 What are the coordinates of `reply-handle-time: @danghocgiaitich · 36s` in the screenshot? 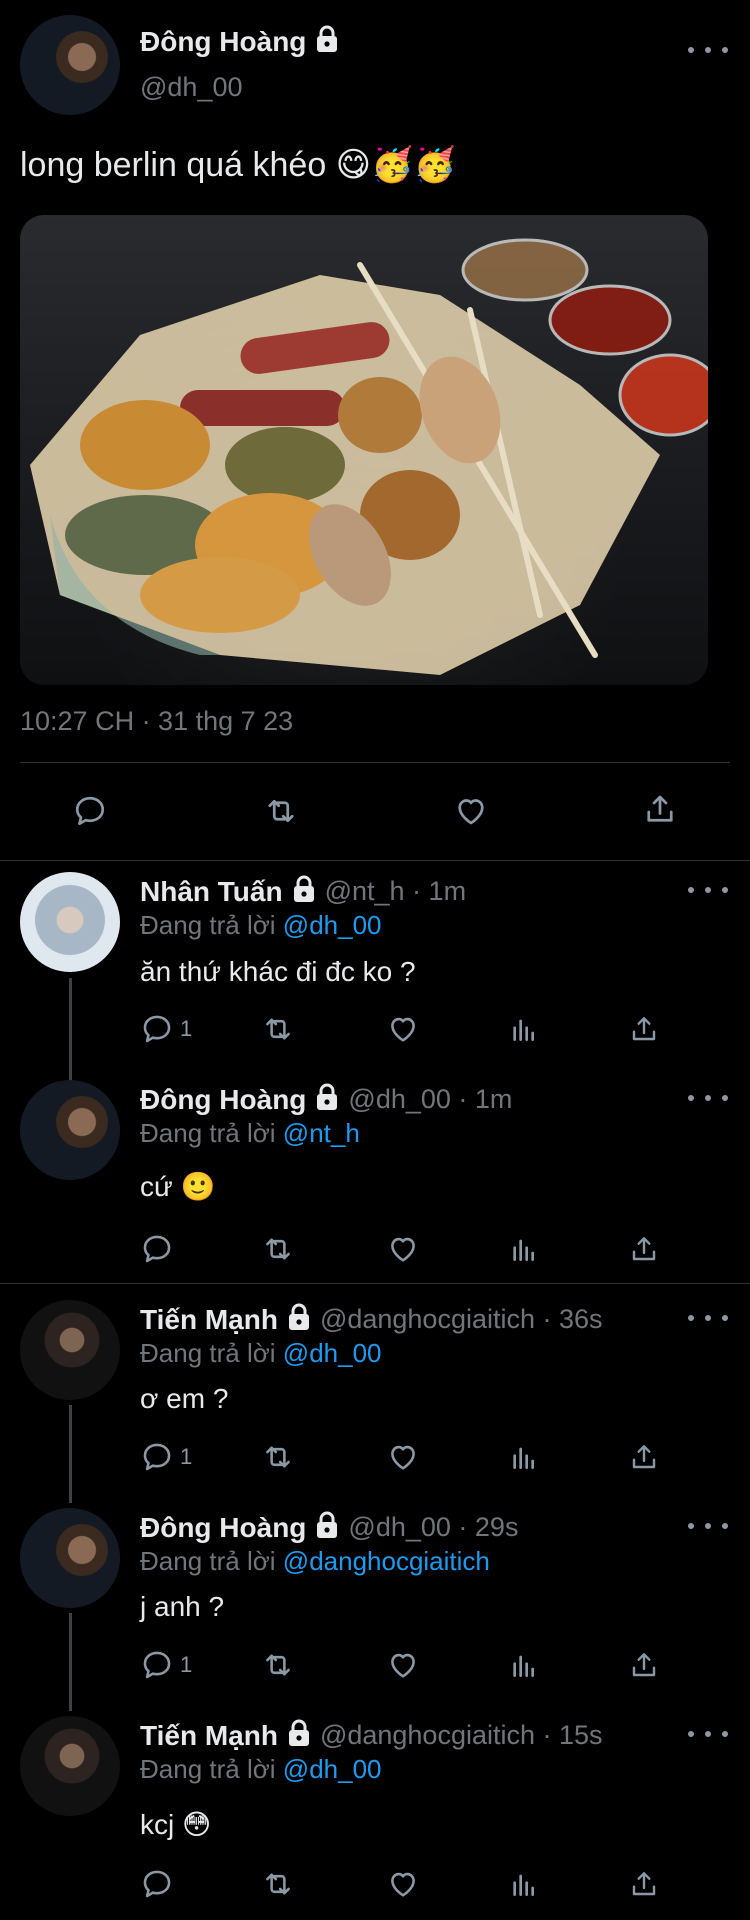 It's located at (461, 1319).